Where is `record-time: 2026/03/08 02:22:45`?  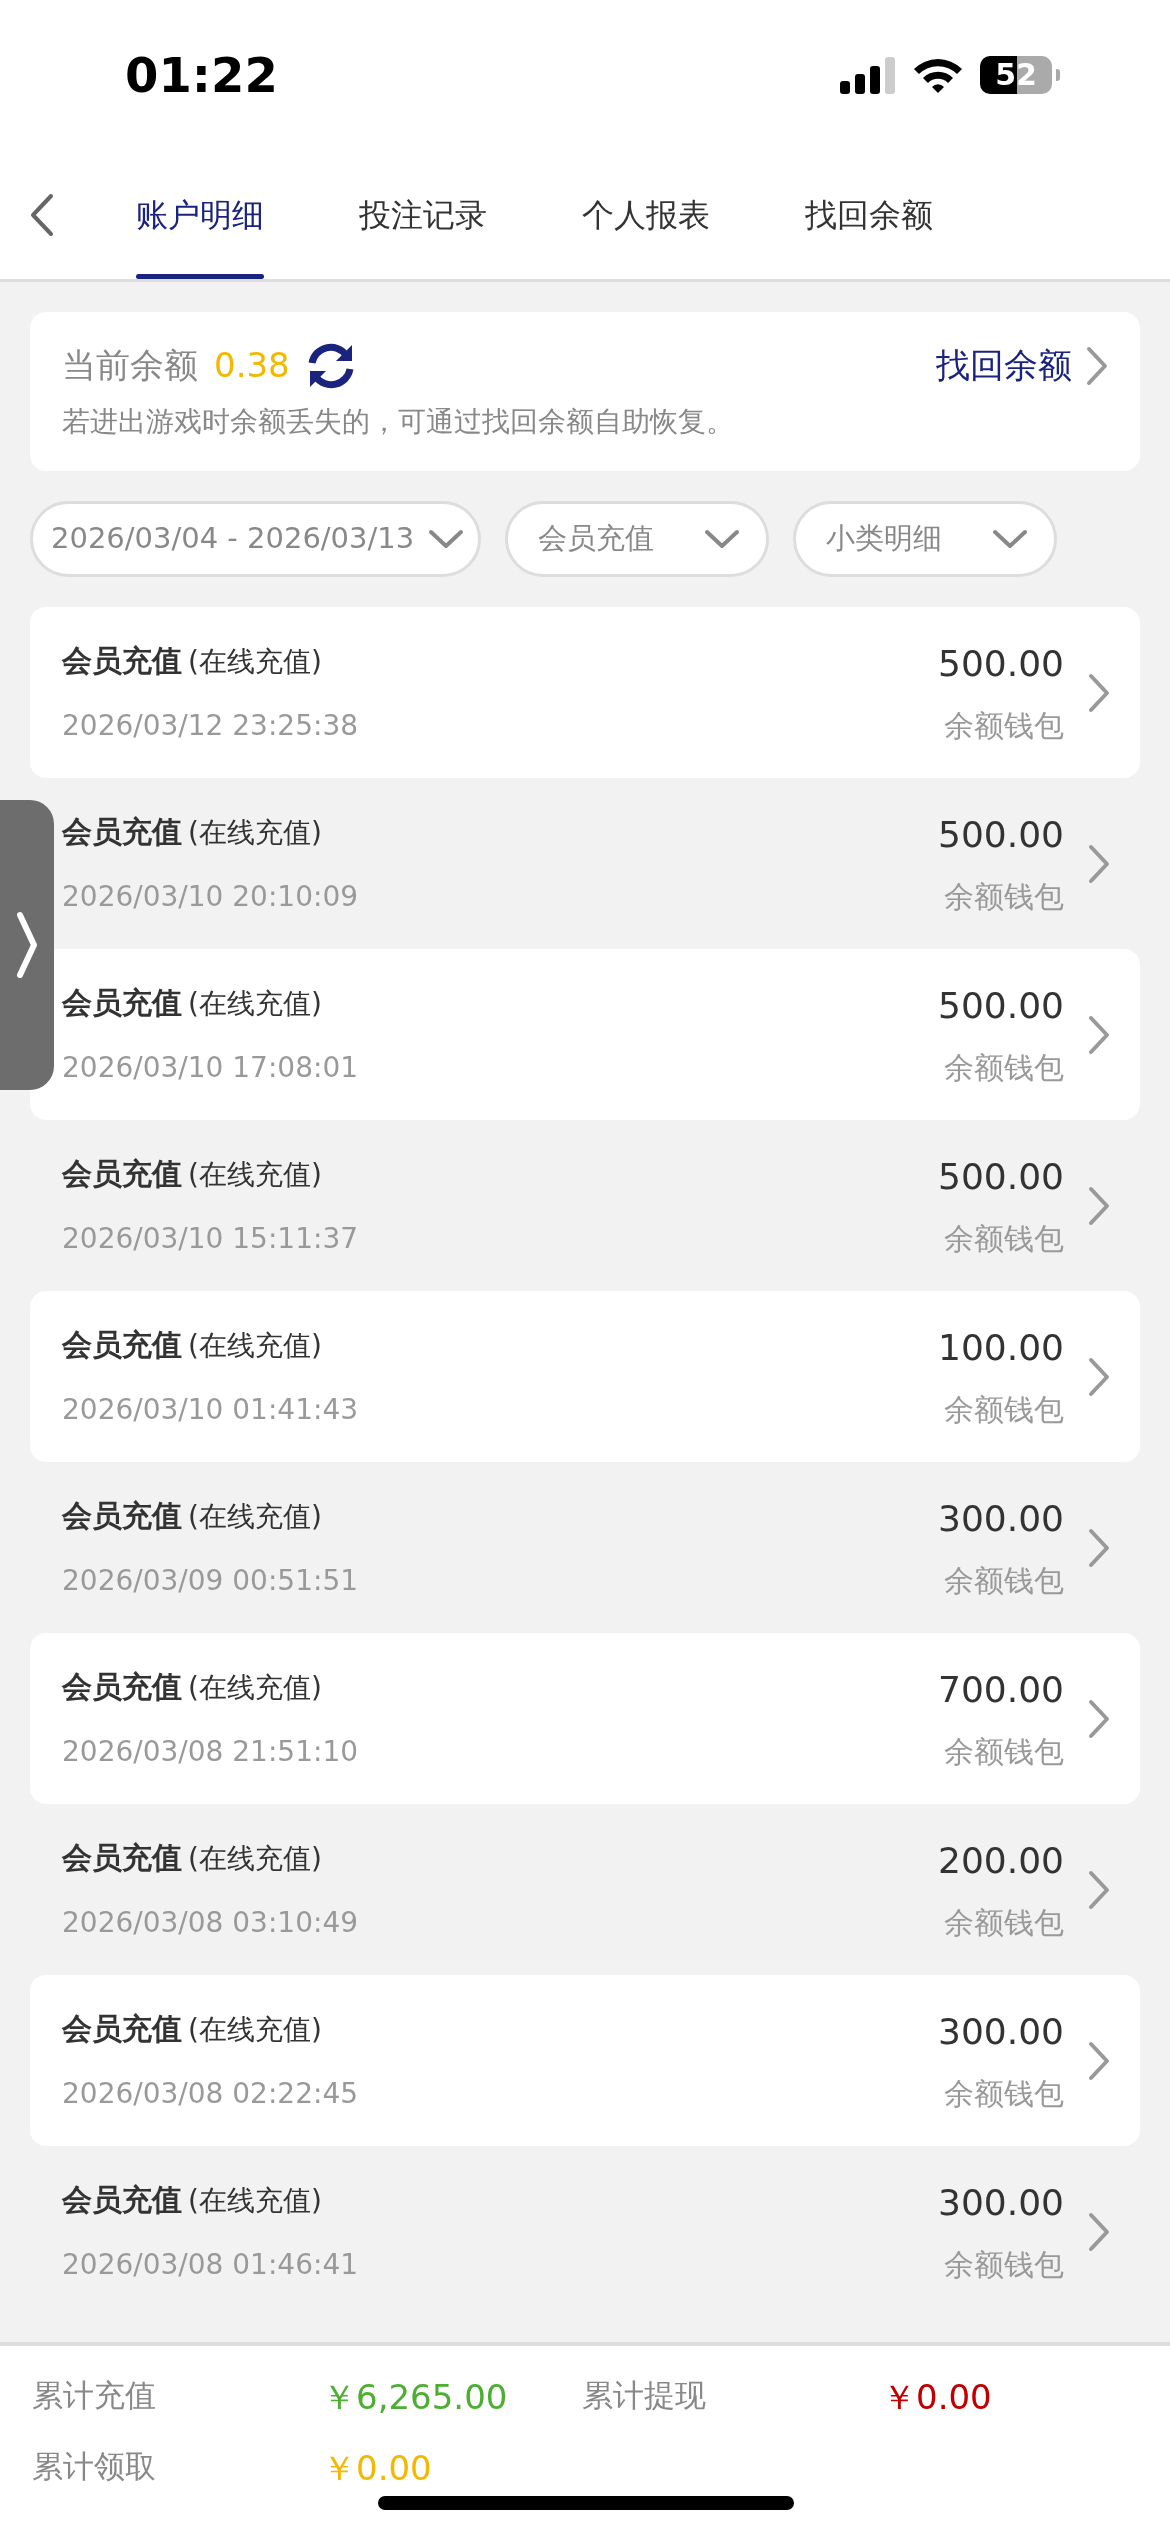
record-time: 2026/03/08 02:22:45 is located at coordinates (211, 2094).